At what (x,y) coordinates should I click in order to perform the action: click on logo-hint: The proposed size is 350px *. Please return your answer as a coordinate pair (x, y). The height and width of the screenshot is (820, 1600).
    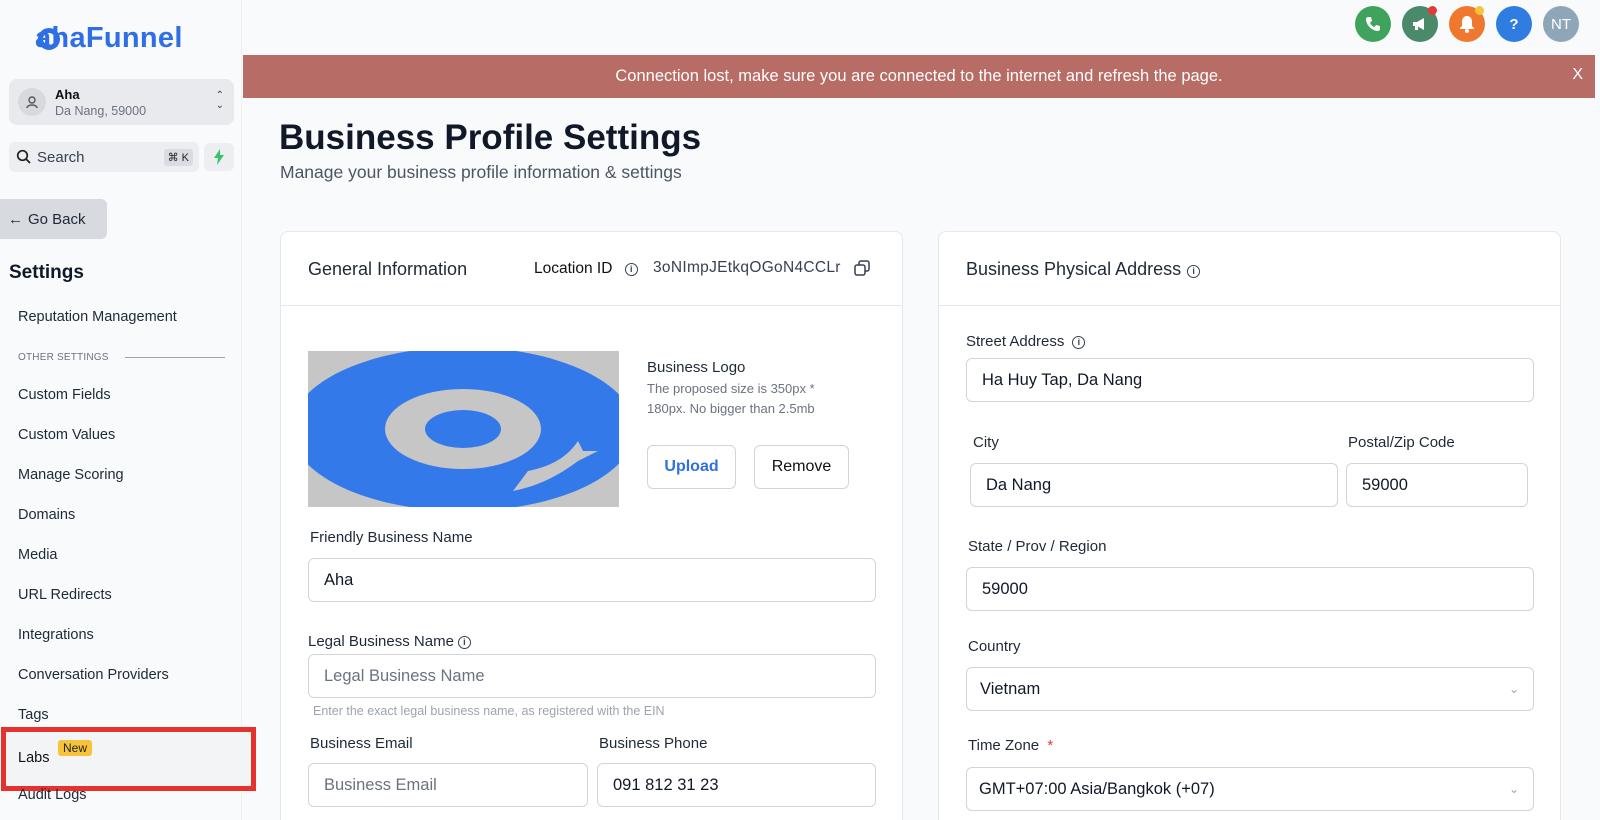
    Looking at the image, I should click on (731, 388).